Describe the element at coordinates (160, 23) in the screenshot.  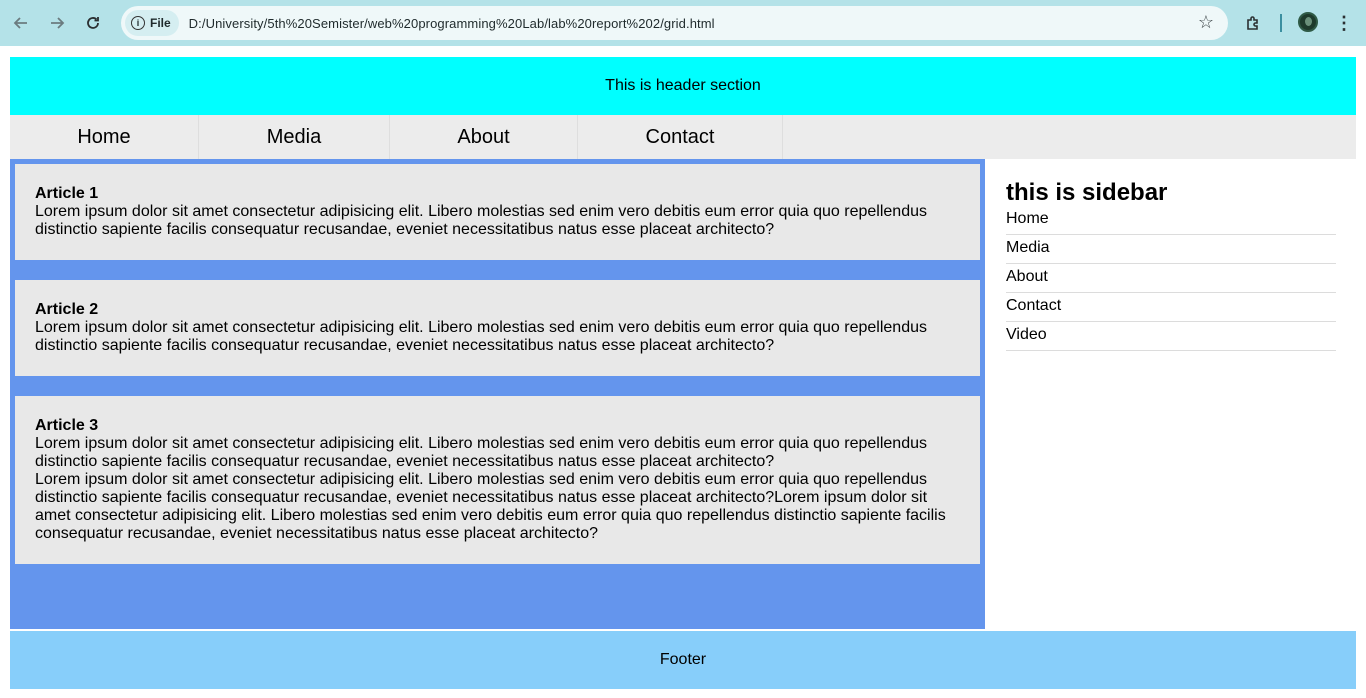
I see `site-info-label: File` at that location.